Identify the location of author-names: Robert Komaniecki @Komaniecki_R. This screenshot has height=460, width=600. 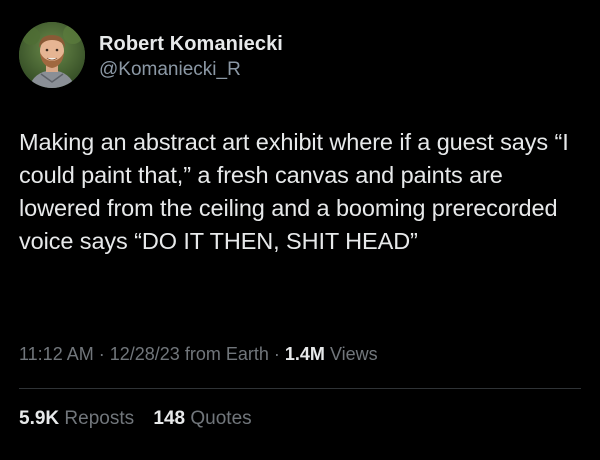
(191, 57).